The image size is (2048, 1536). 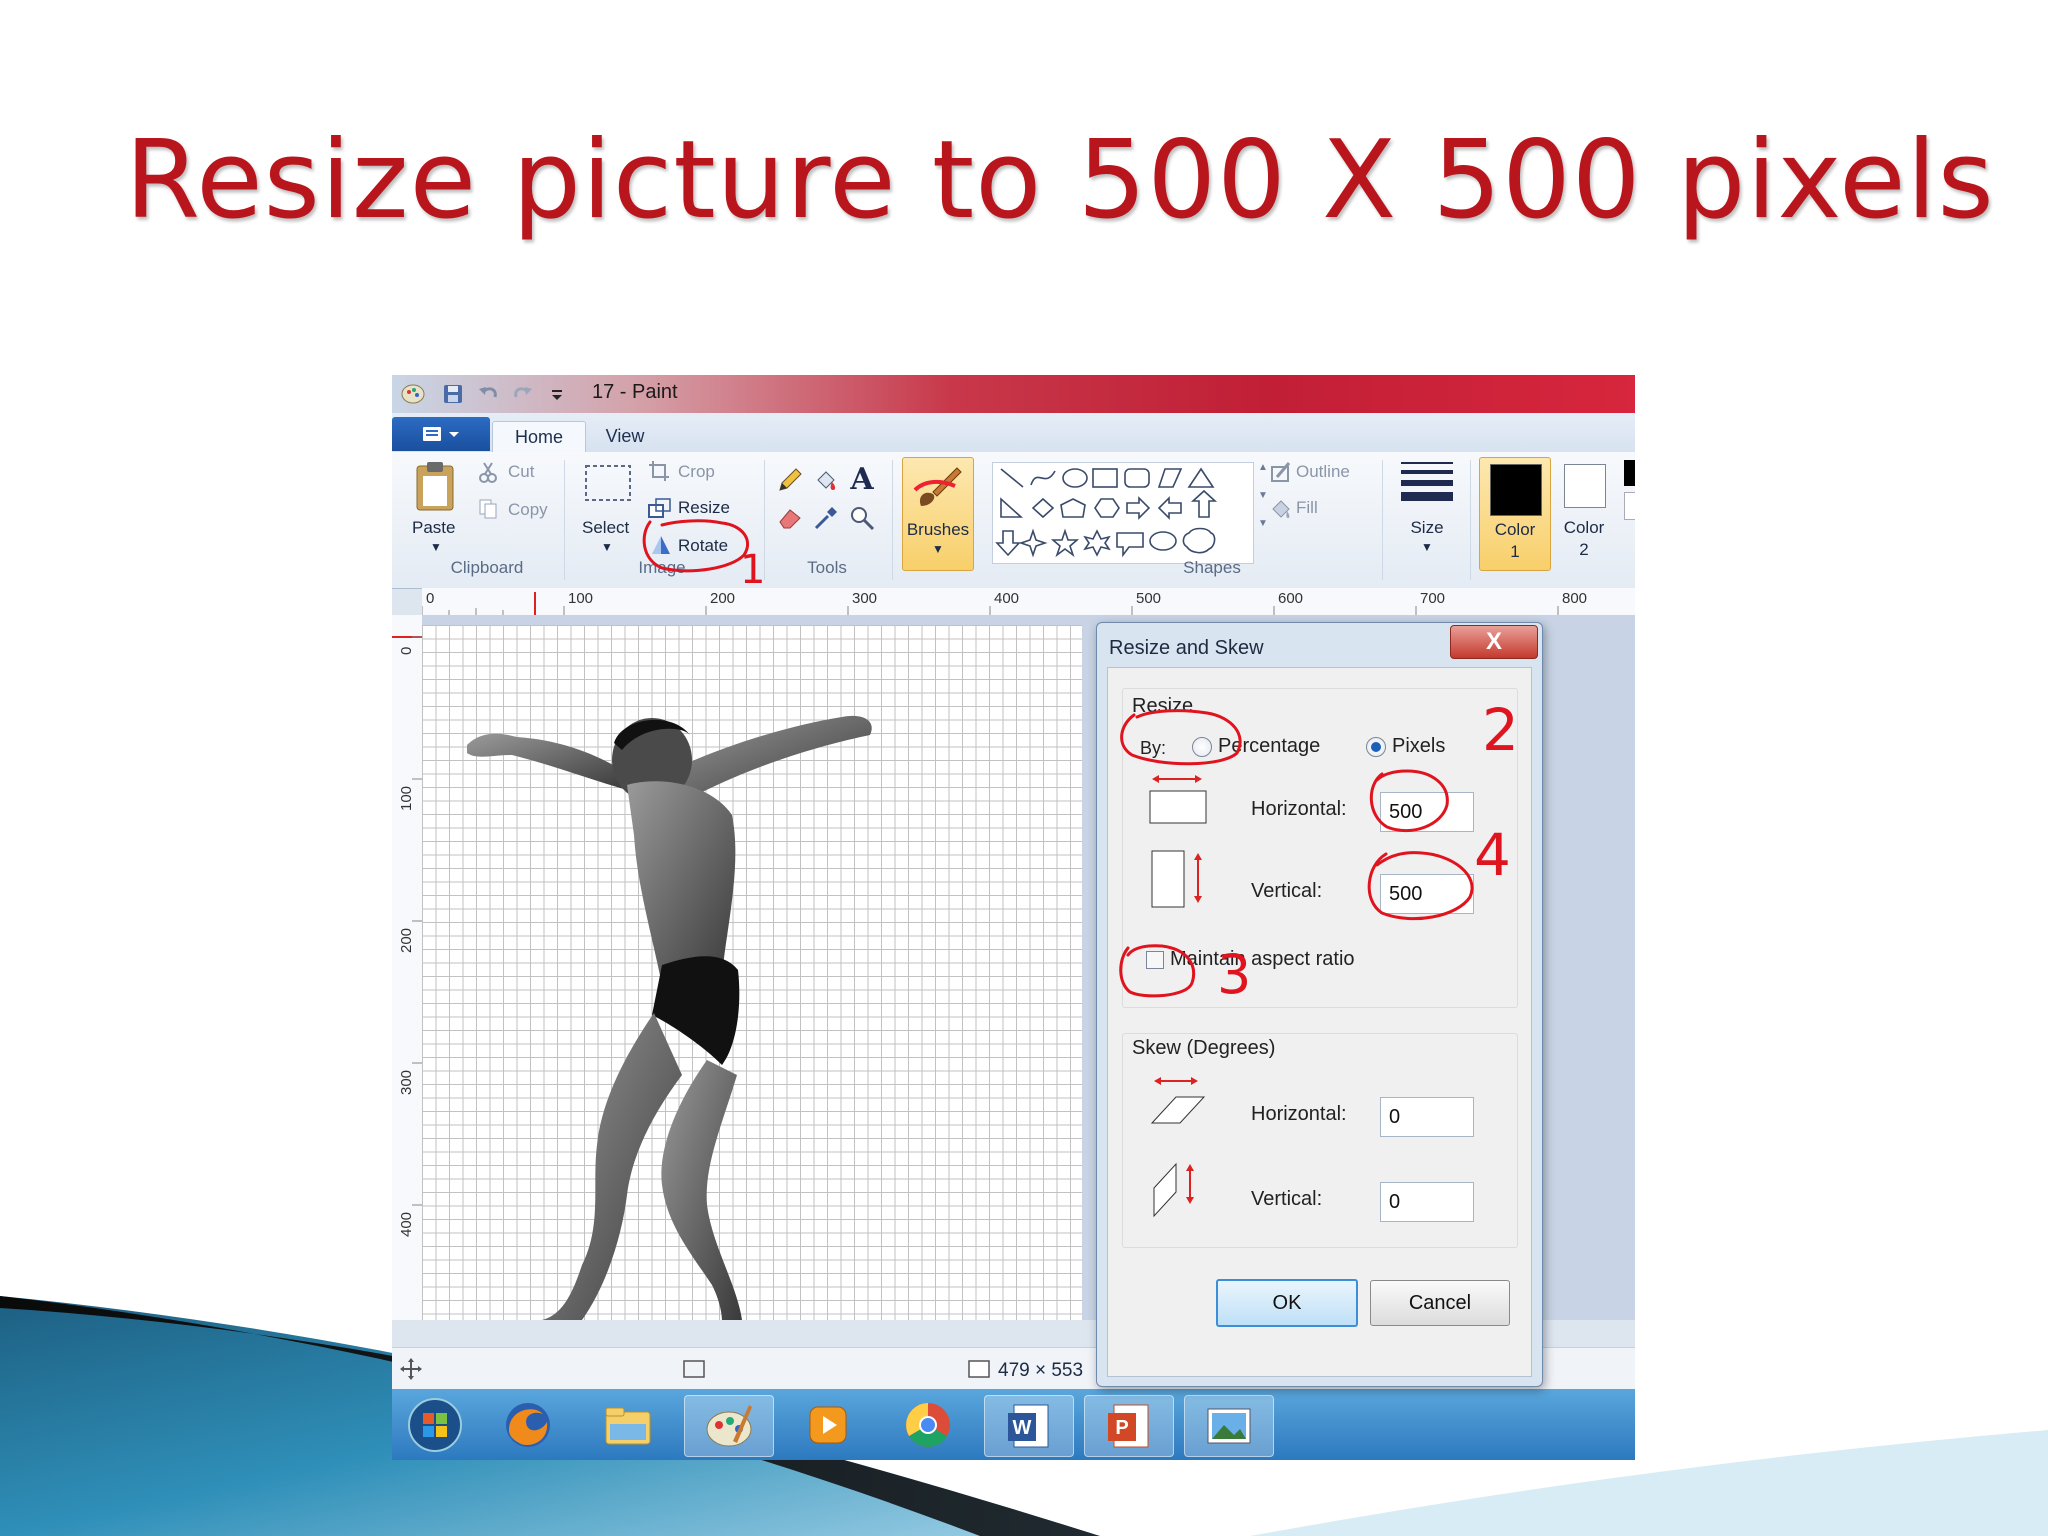 What do you see at coordinates (826, 480) in the screenshot?
I see `fill-icon` at bounding box center [826, 480].